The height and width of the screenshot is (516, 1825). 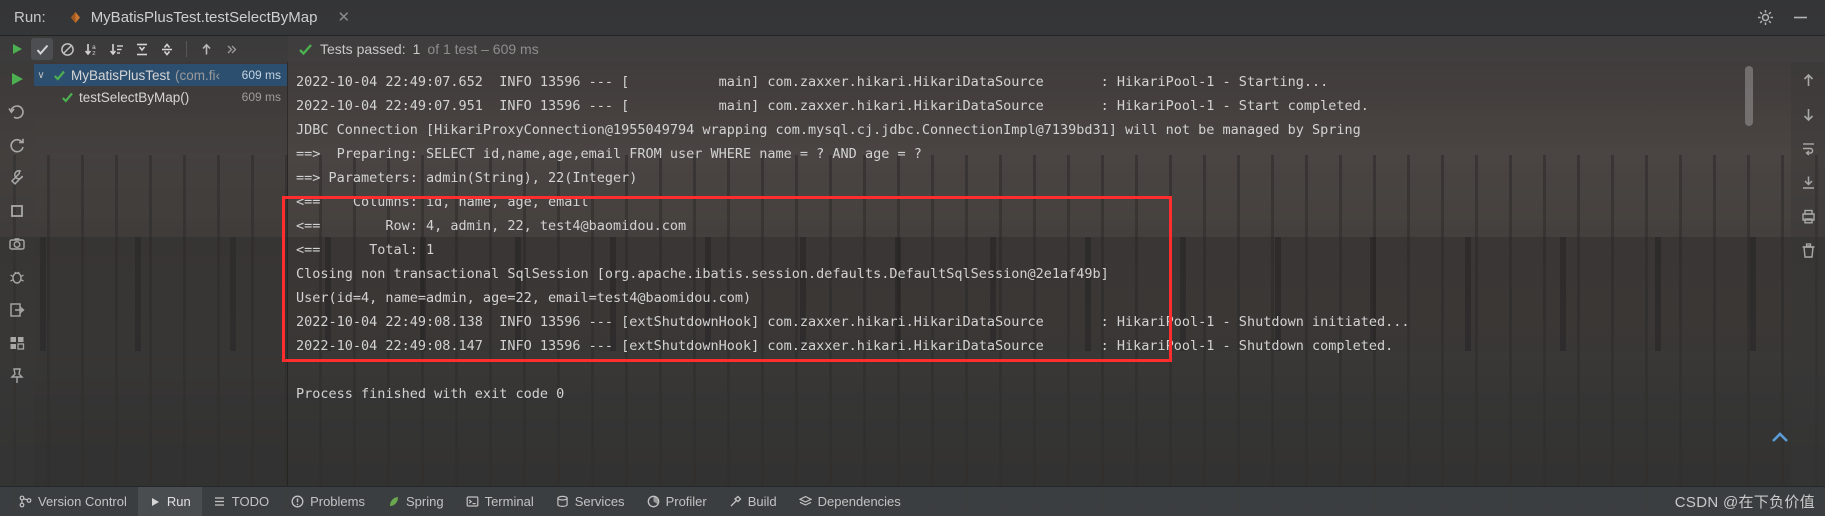 I want to click on test-status-bar: Tests passed: 1 of 1 test – 609 ms, so click(x=1056, y=49).